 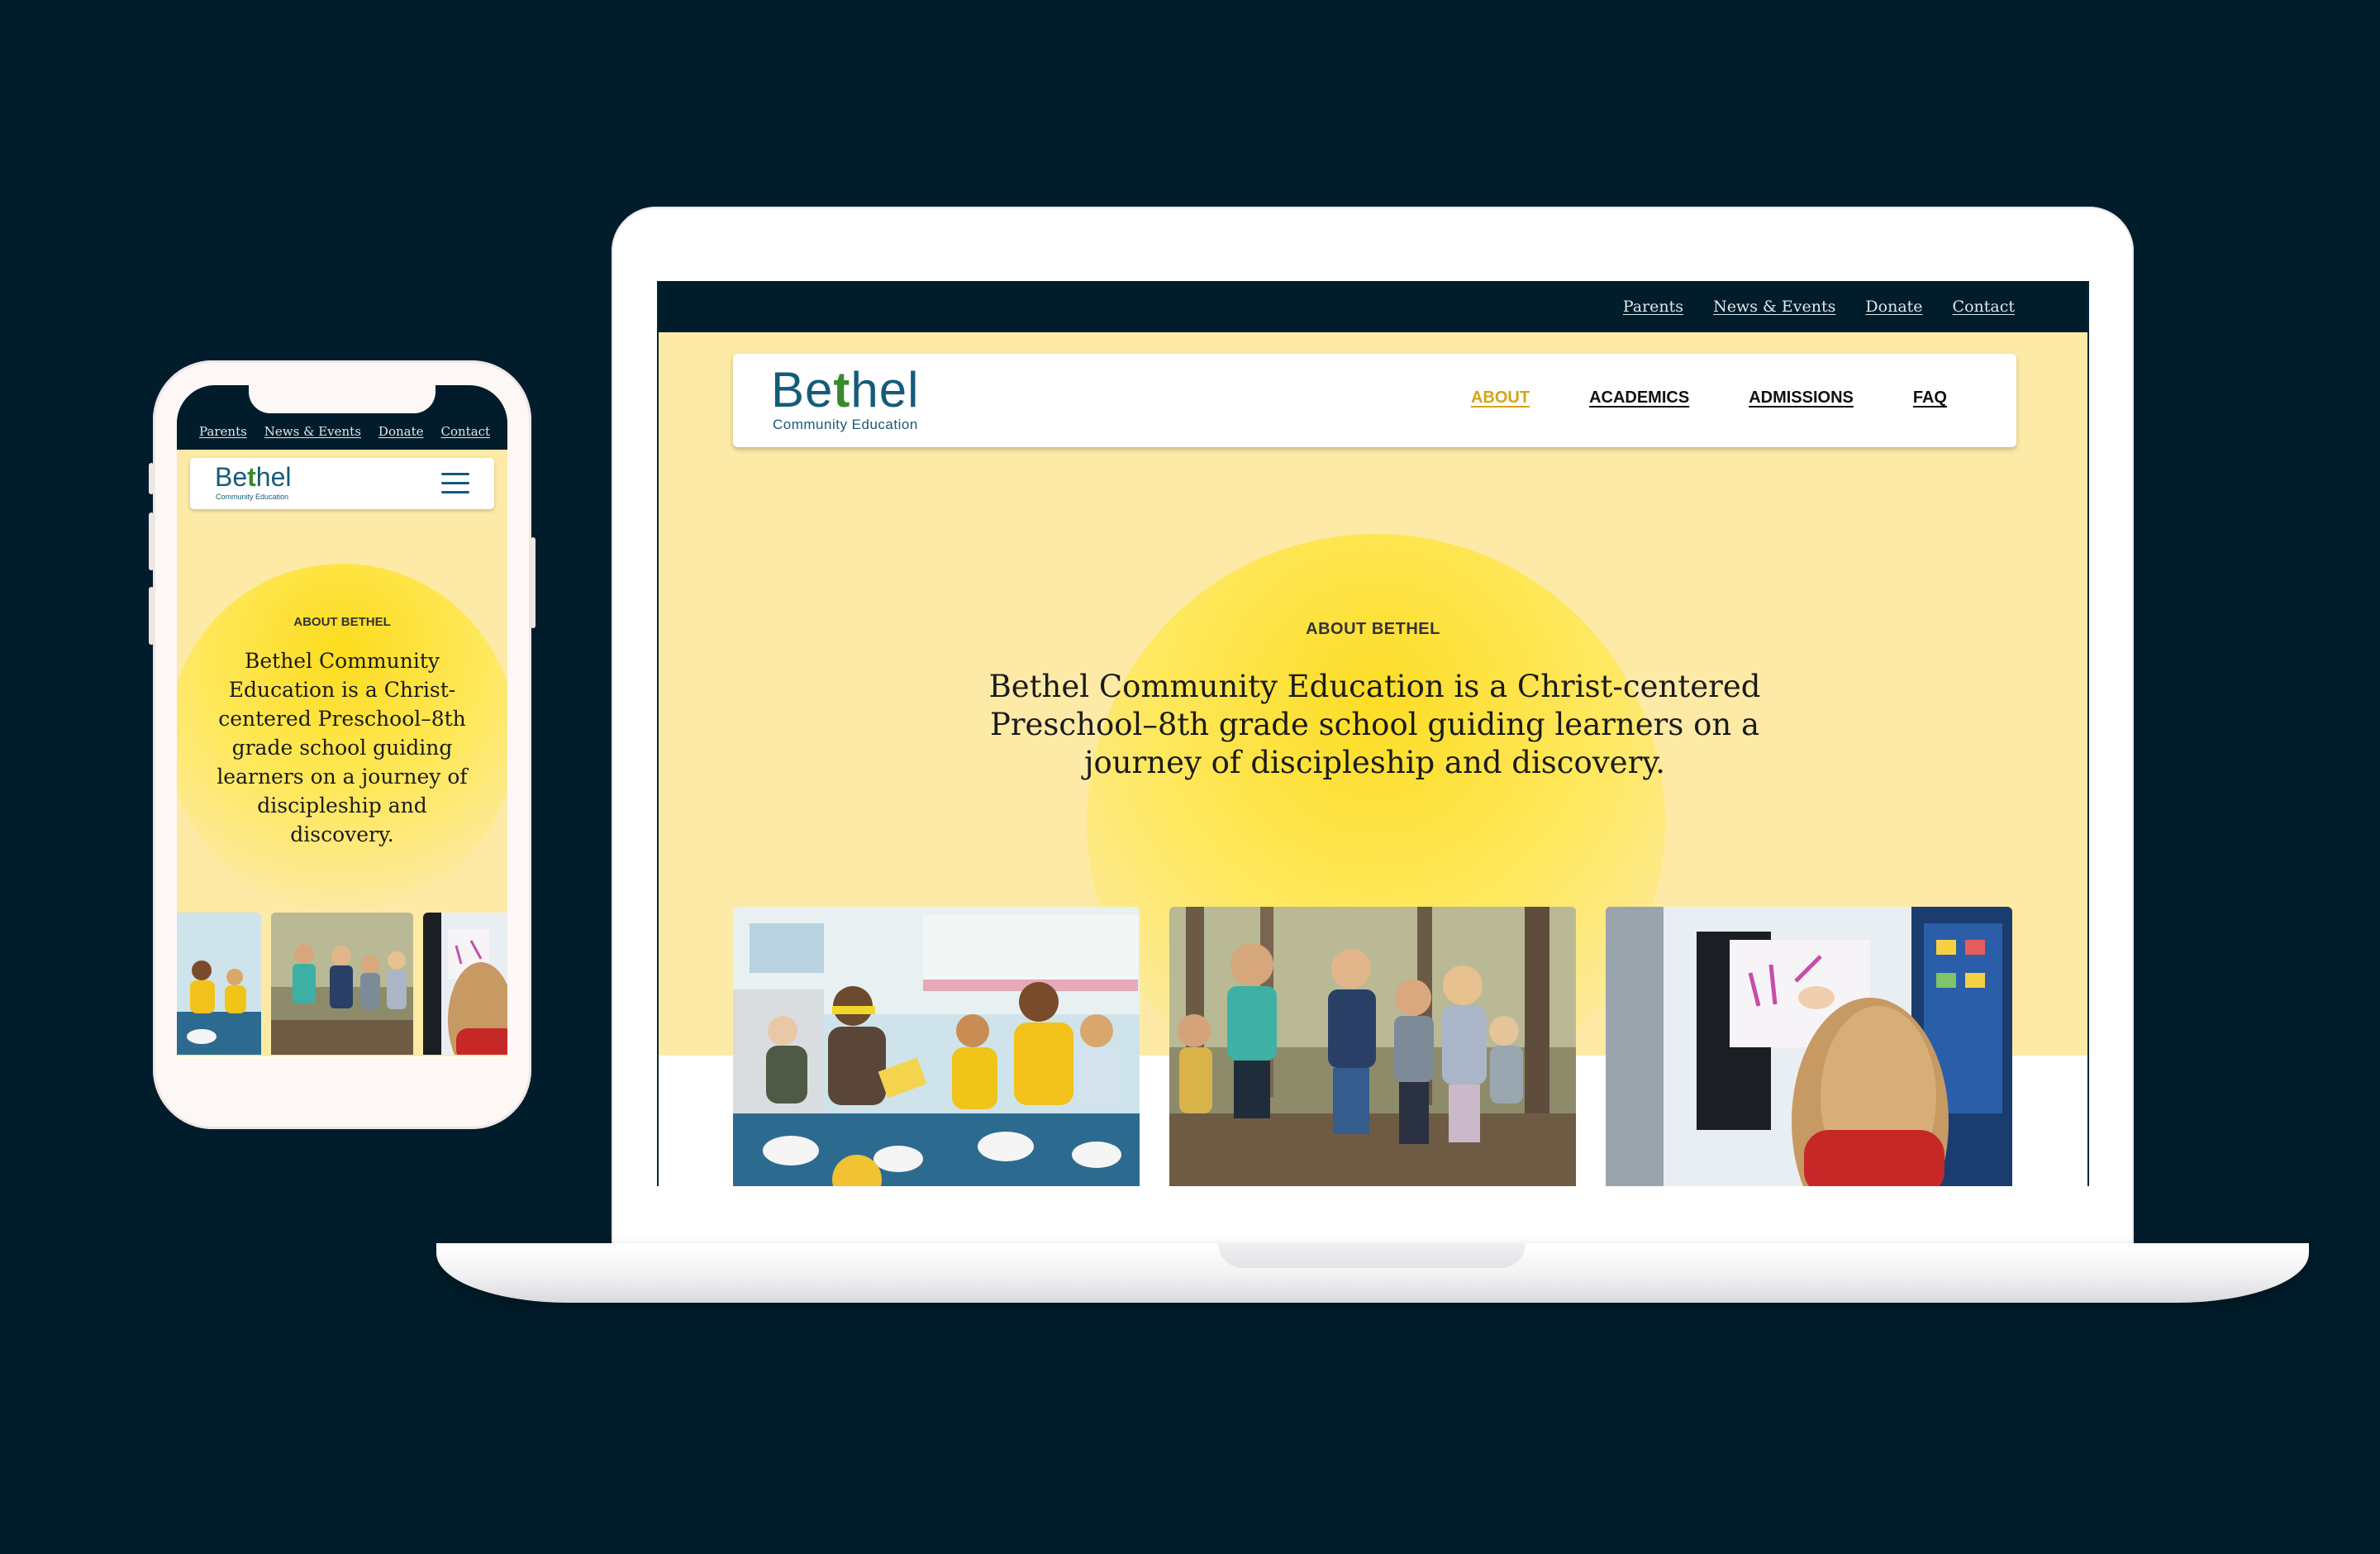 What do you see at coordinates (342, 483) in the screenshot?
I see `site-header-mobile: Bethel Community Education` at bounding box center [342, 483].